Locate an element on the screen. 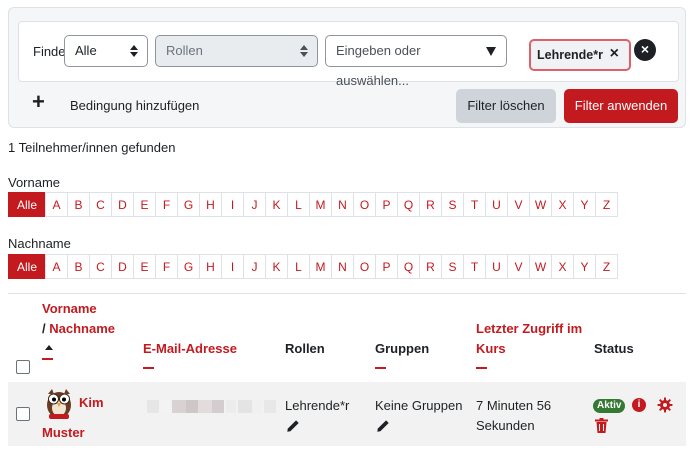 Image resolution: width=692 pixels, height=453 pixels. firstname-initial-j: J is located at coordinates (254, 204).